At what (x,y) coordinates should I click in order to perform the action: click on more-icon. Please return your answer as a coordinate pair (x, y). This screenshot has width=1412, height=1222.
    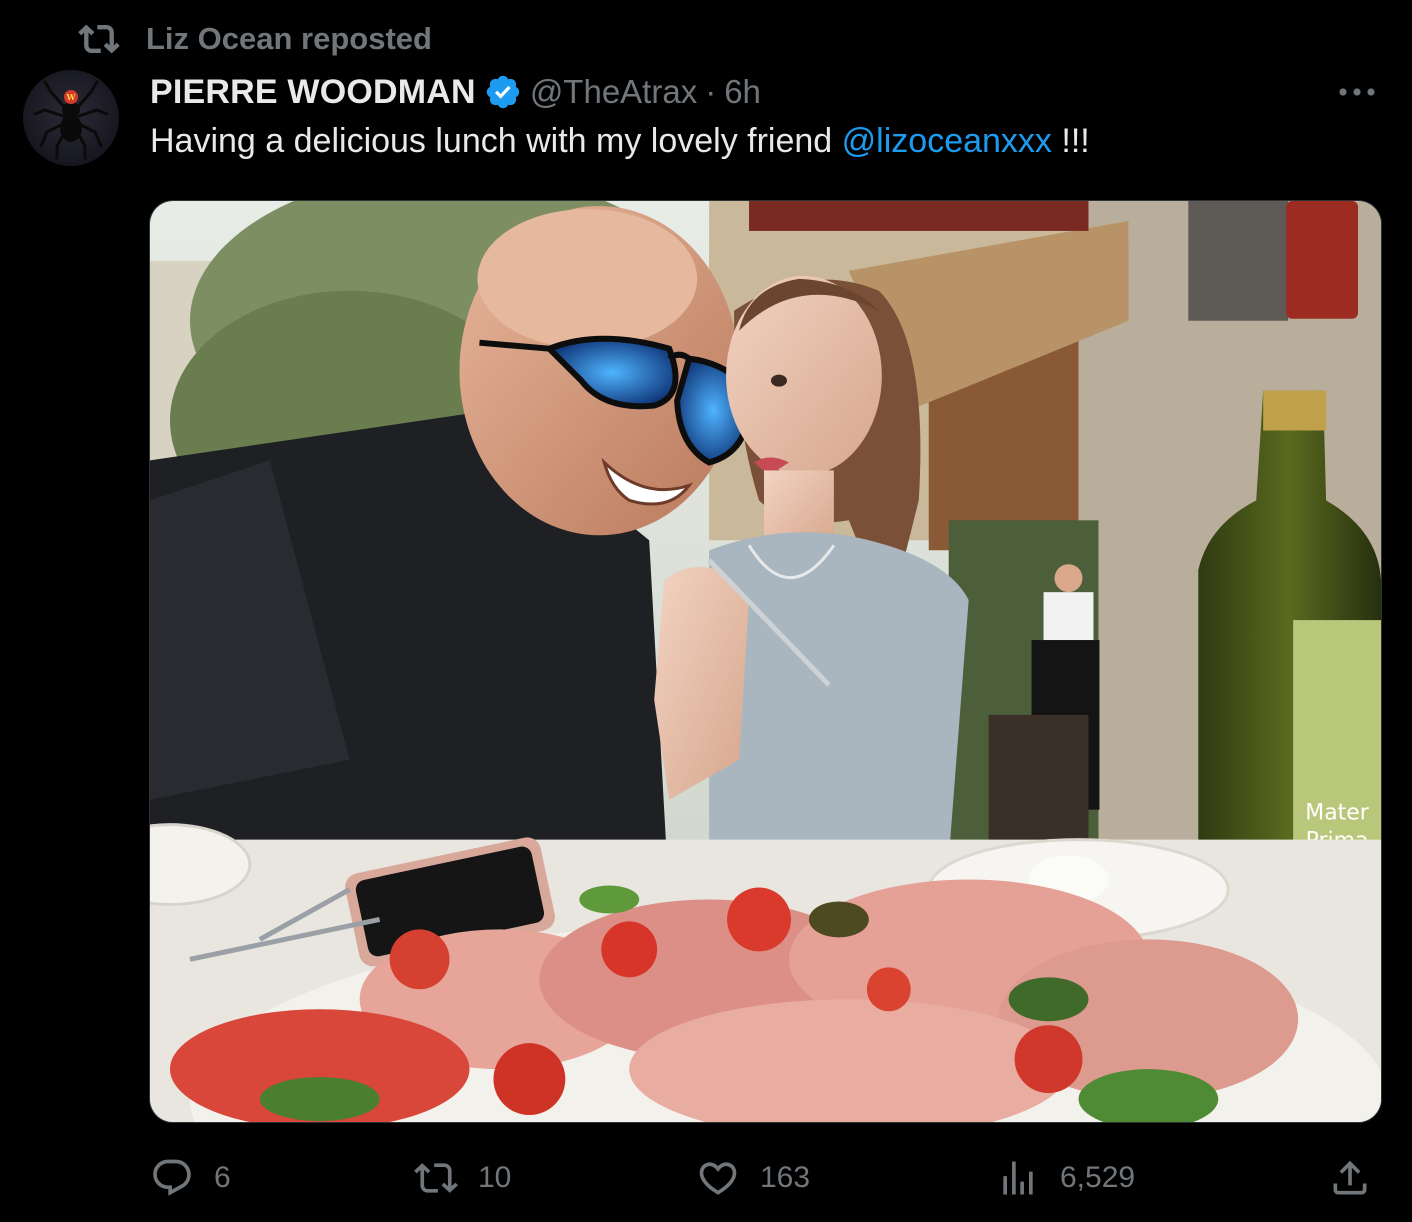
    Looking at the image, I should click on (1357, 92).